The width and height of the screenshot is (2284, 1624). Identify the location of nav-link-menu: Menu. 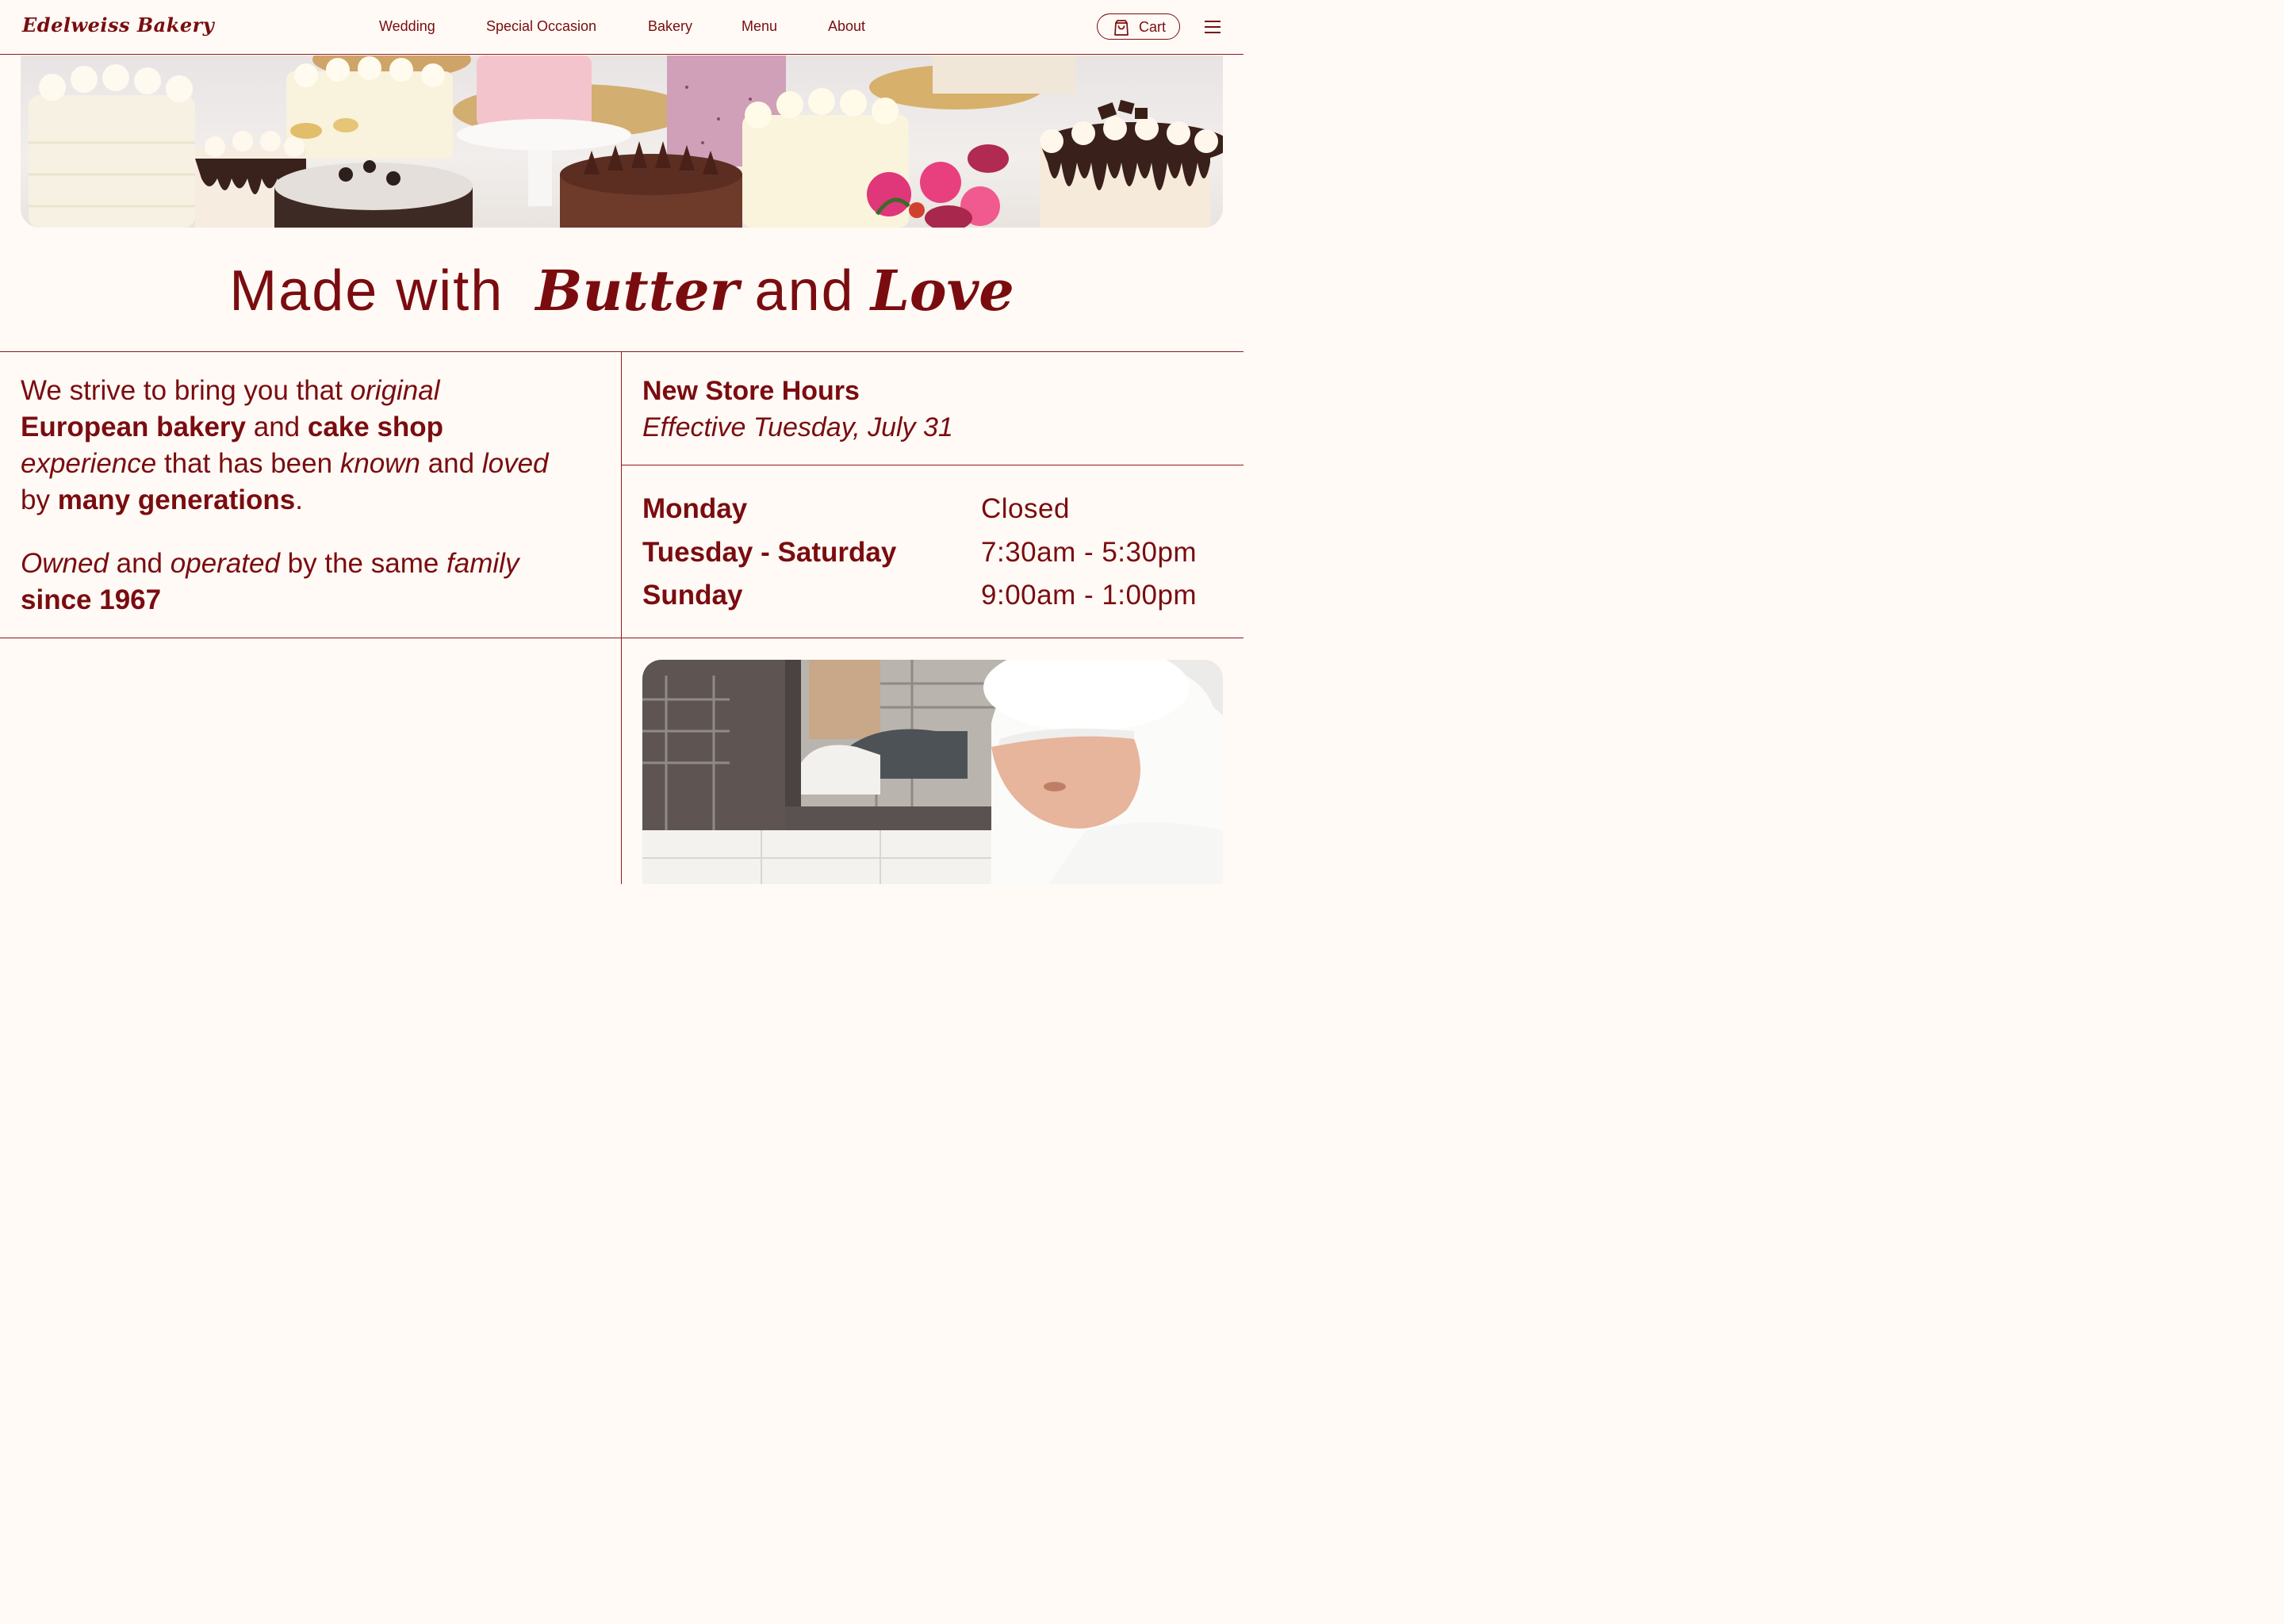
(759, 26).